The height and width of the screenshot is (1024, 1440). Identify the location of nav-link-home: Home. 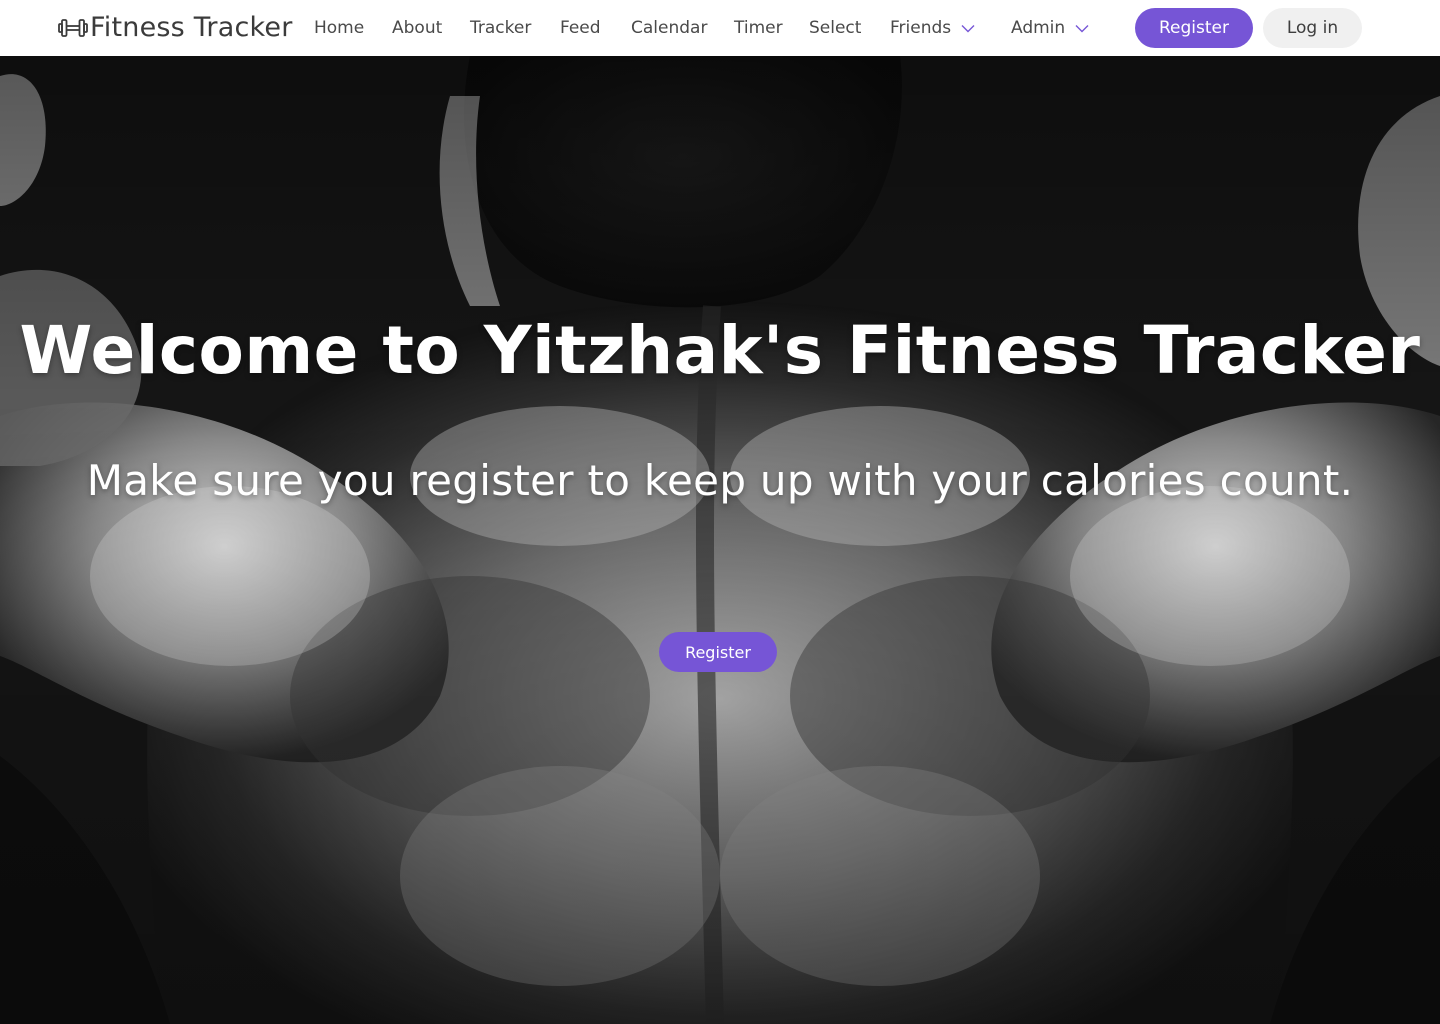
(339, 28).